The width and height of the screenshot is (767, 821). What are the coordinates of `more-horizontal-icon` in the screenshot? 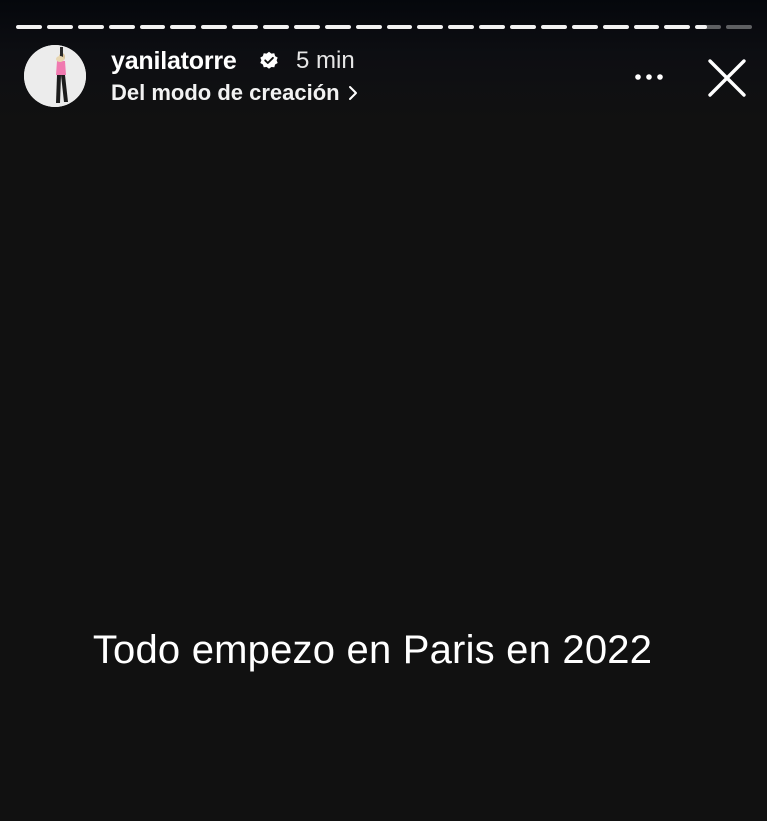 It's located at (649, 77).